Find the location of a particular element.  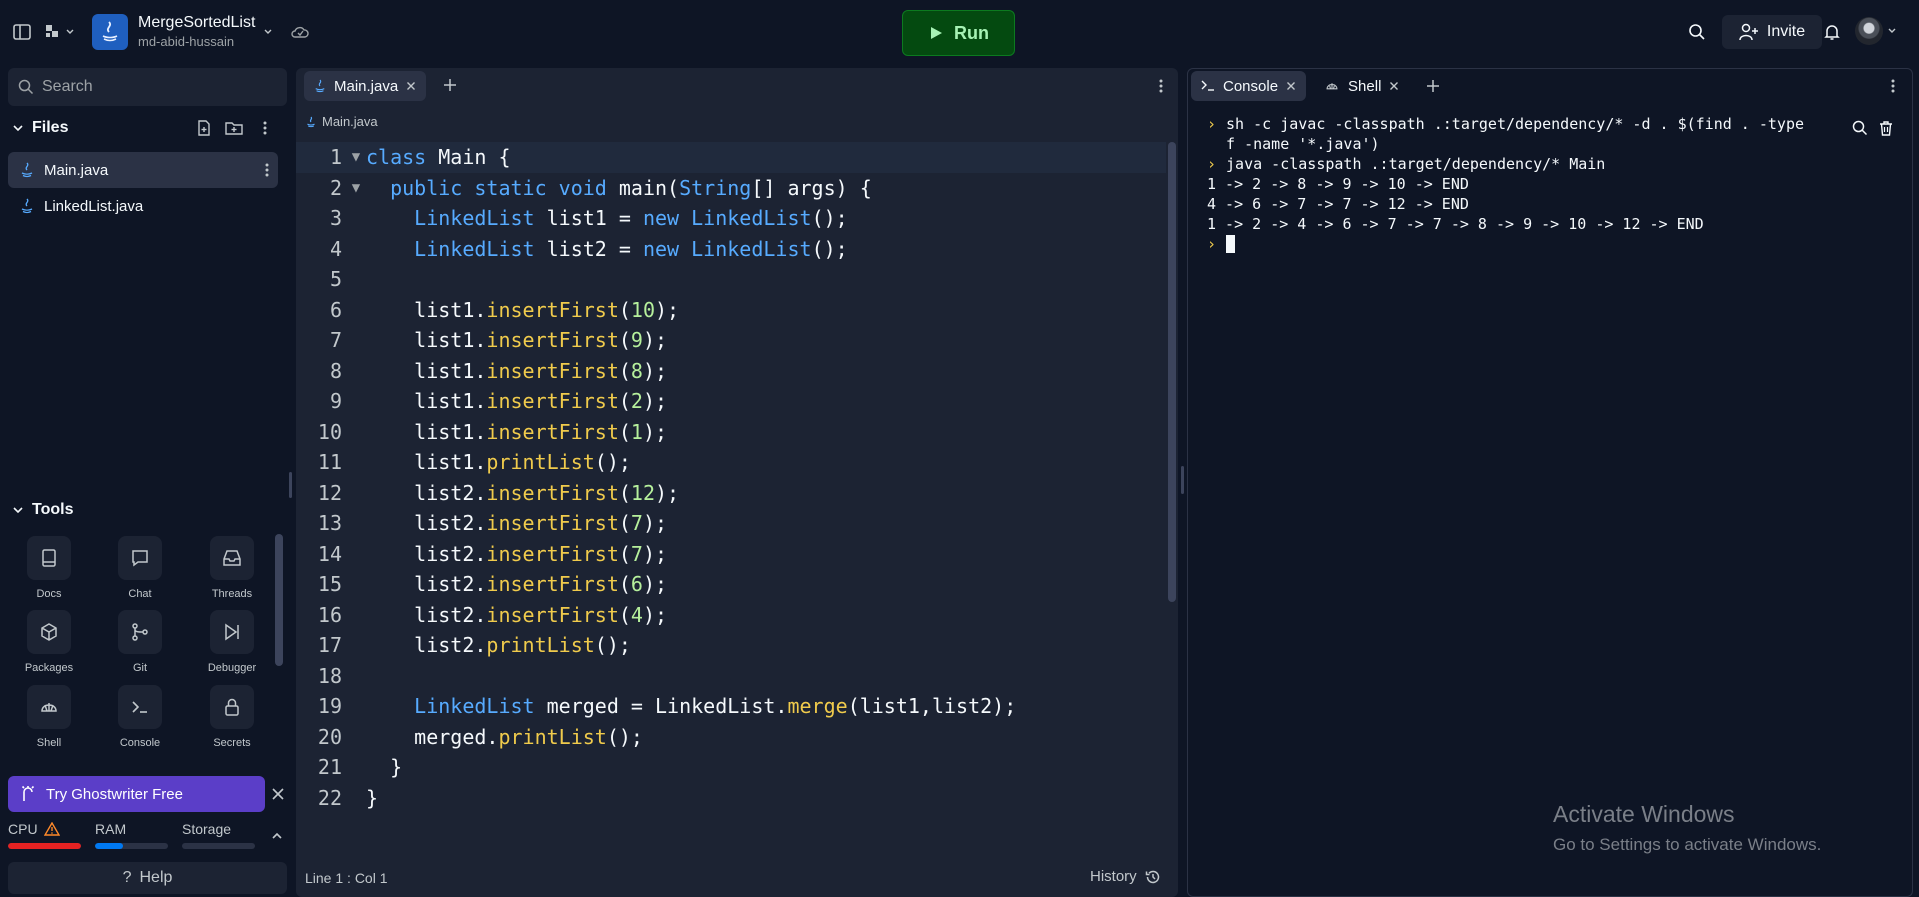

code-line: 12 list2.insertFirst(12); is located at coordinates (731, 493).